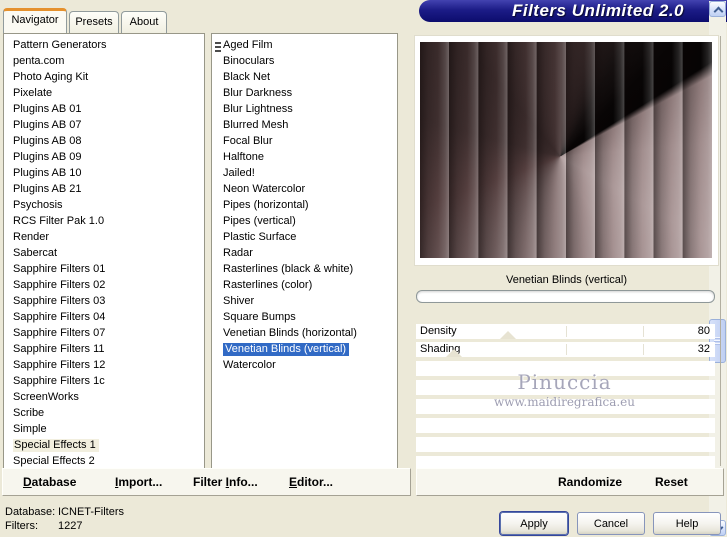 The width and height of the screenshot is (727, 537). What do you see at coordinates (671, 482) in the screenshot?
I see `reset-button: Reset` at bounding box center [671, 482].